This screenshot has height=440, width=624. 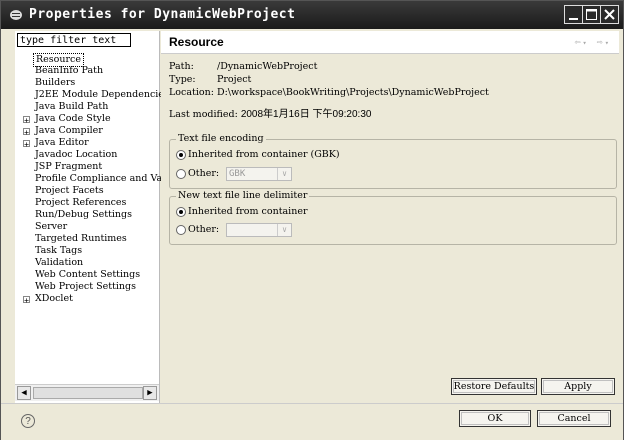 I want to click on back-arrow-icon: ⇦, so click(x=578, y=42).